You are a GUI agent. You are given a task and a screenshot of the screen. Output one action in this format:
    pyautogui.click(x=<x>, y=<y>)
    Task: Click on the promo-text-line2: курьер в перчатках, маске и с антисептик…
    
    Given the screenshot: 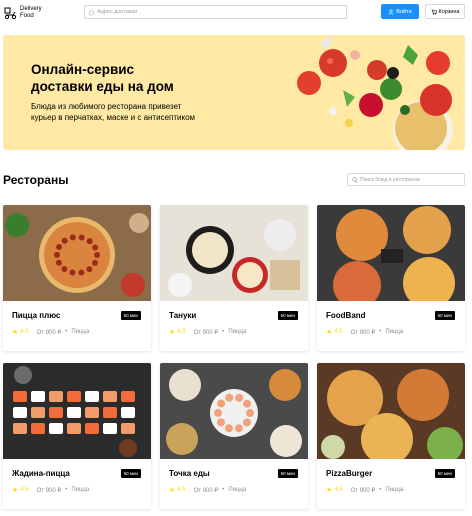 What is the action you would take?
    pyautogui.click(x=113, y=117)
    